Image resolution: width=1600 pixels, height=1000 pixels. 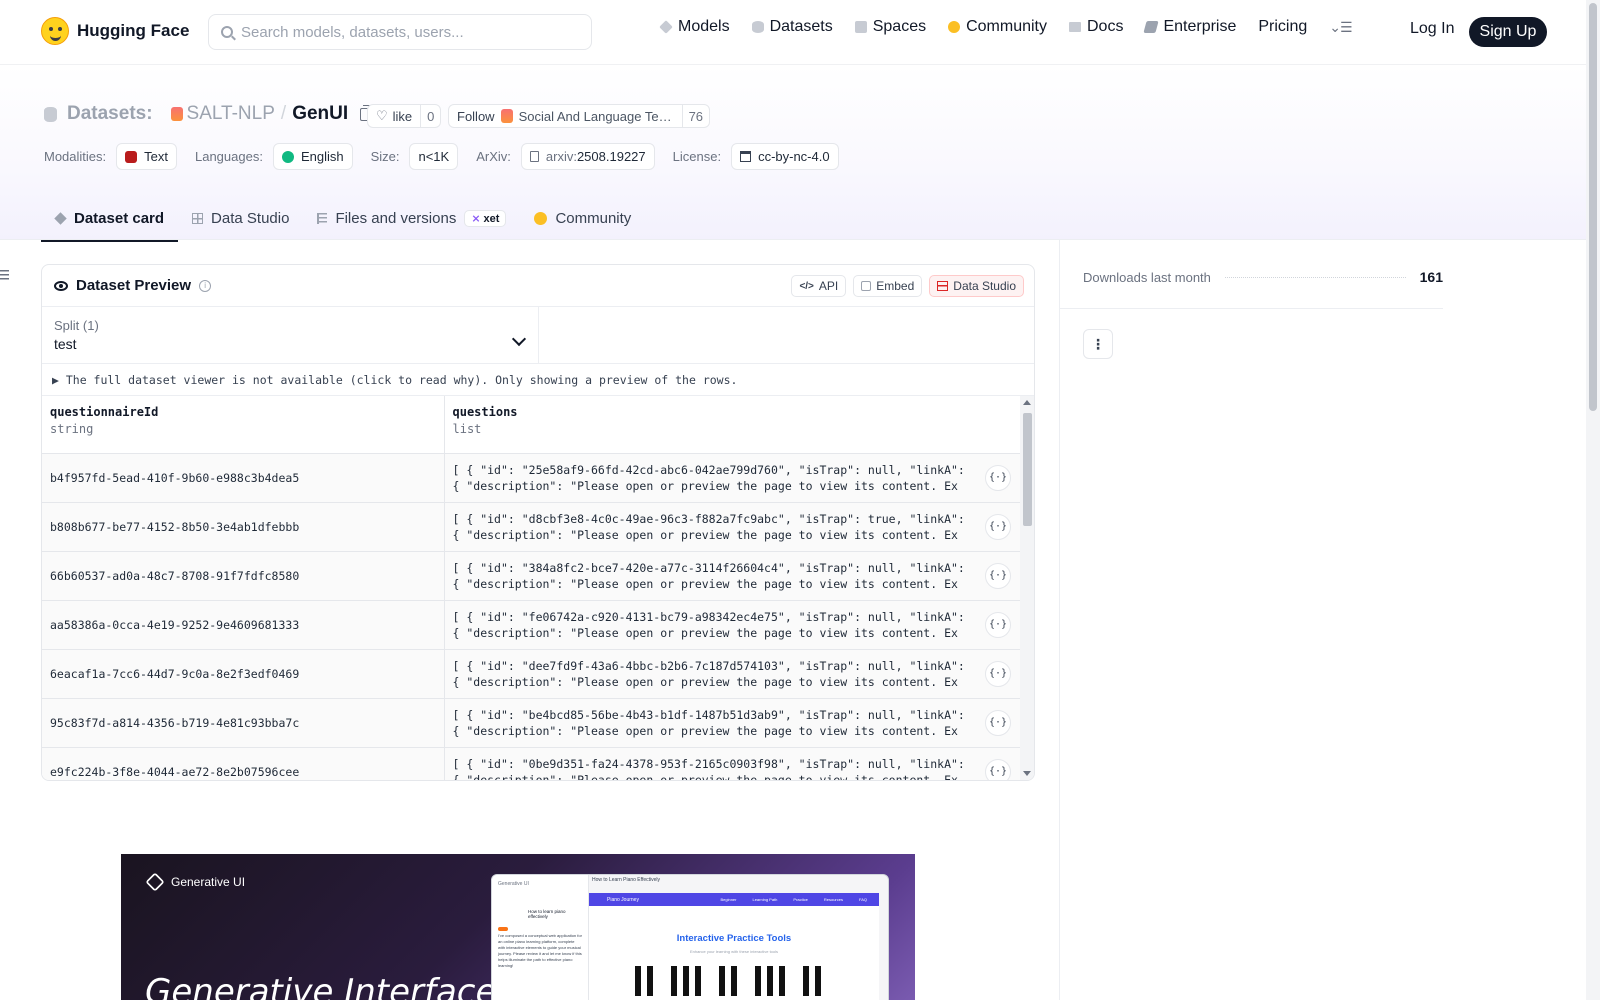 I want to click on nav-pricing: Pricing, so click(x=1282, y=27).